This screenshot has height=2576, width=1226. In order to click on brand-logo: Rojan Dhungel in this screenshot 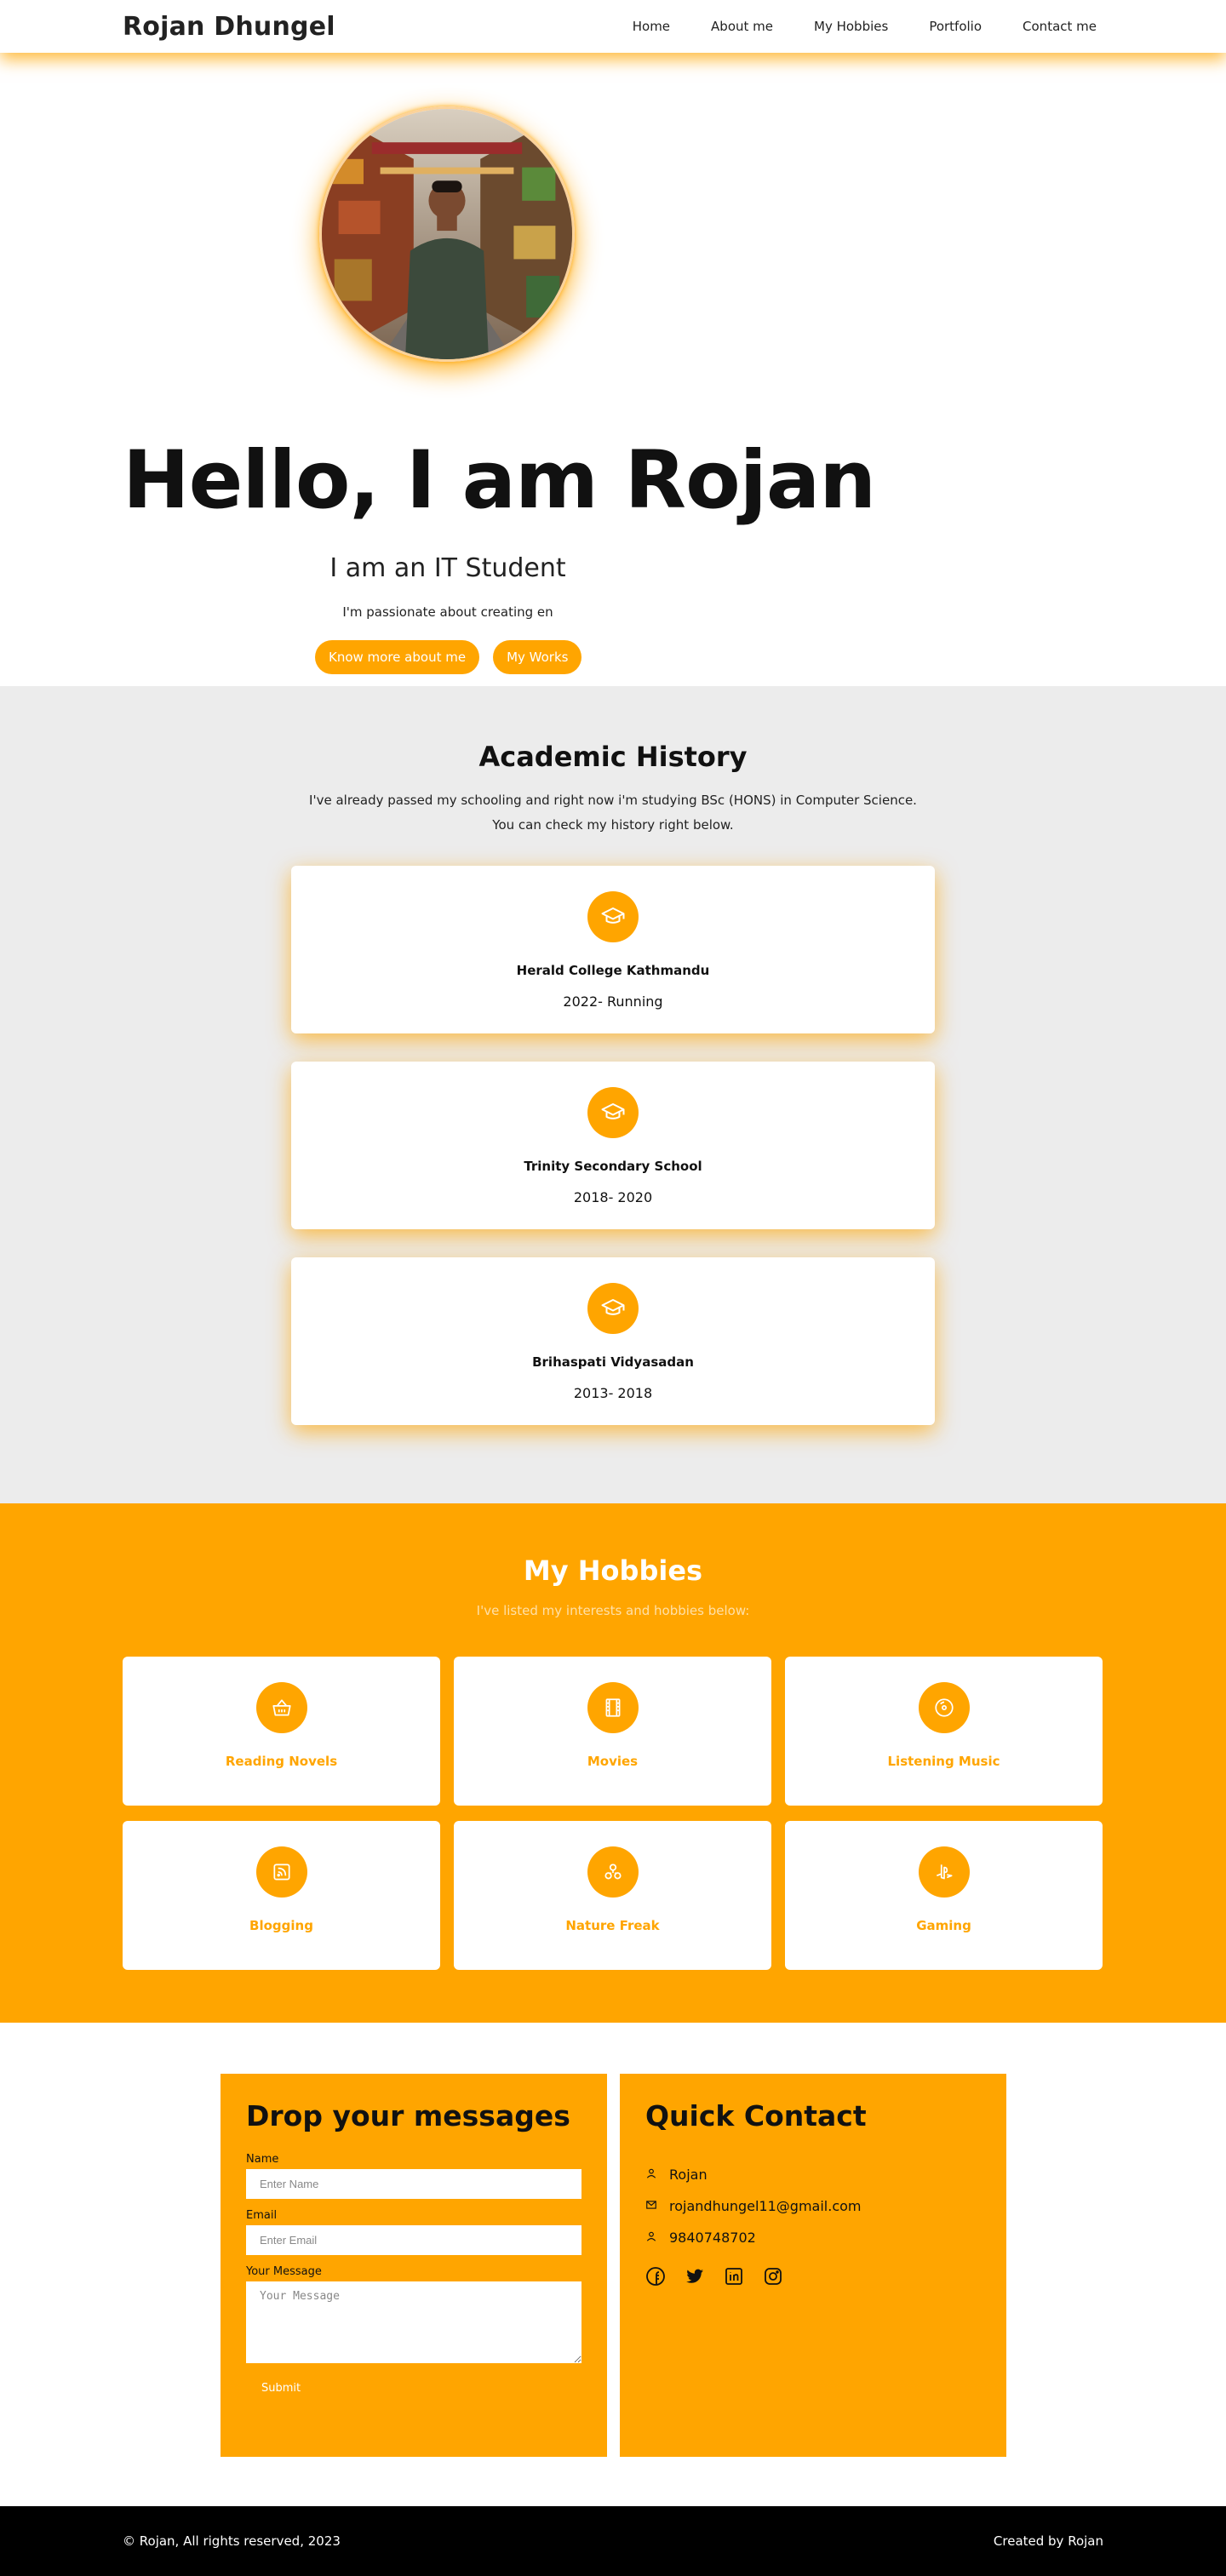, I will do `click(229, 27)`.